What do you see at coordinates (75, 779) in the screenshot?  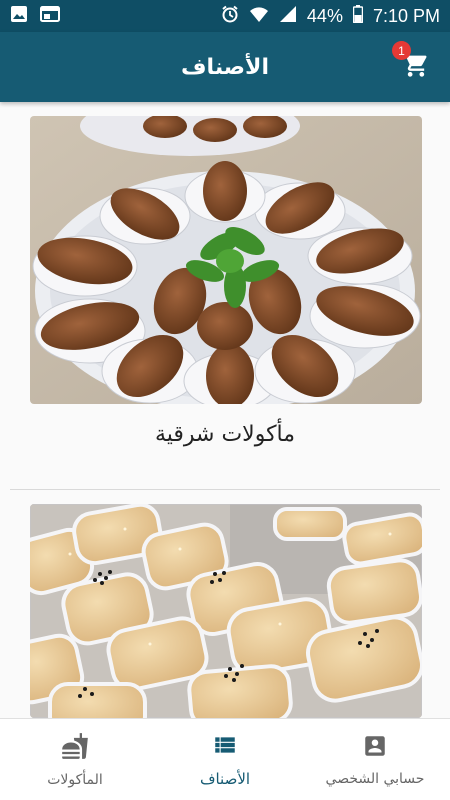 I see `nav-food-label: المأكولات` at bounding box center [75, 779].